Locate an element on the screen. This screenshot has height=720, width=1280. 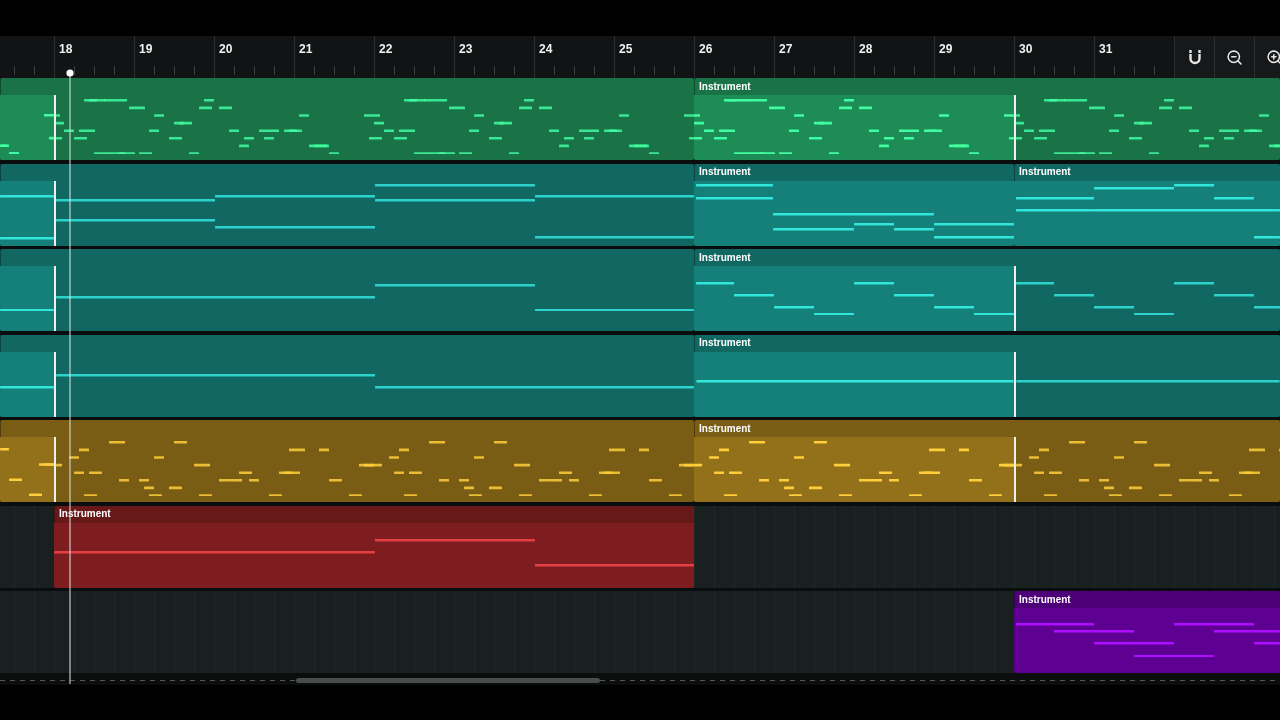
bar-number: 20 is located at coordinates (226, 49).